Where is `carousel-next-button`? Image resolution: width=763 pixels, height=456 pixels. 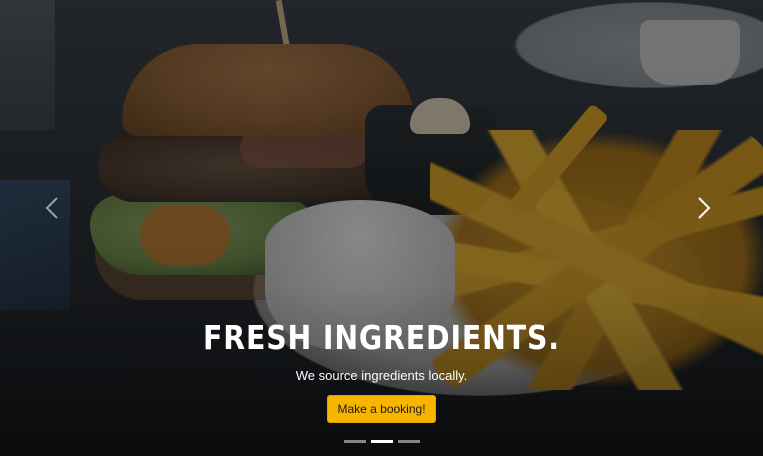
carousel-next-button is located at coordinates (704, 208).